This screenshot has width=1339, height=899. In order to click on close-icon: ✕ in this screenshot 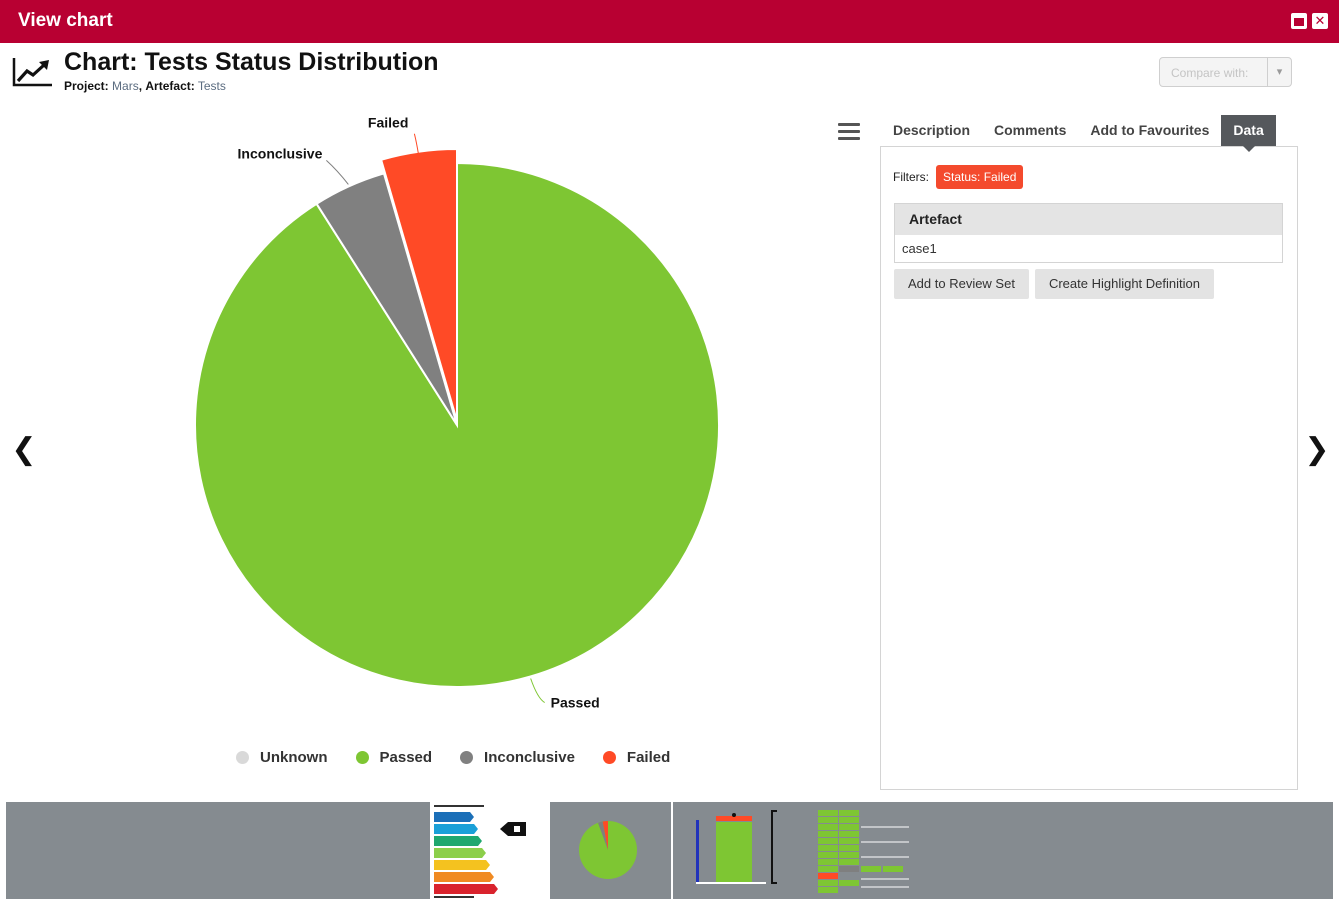, I will do `click(1320, 21)`.